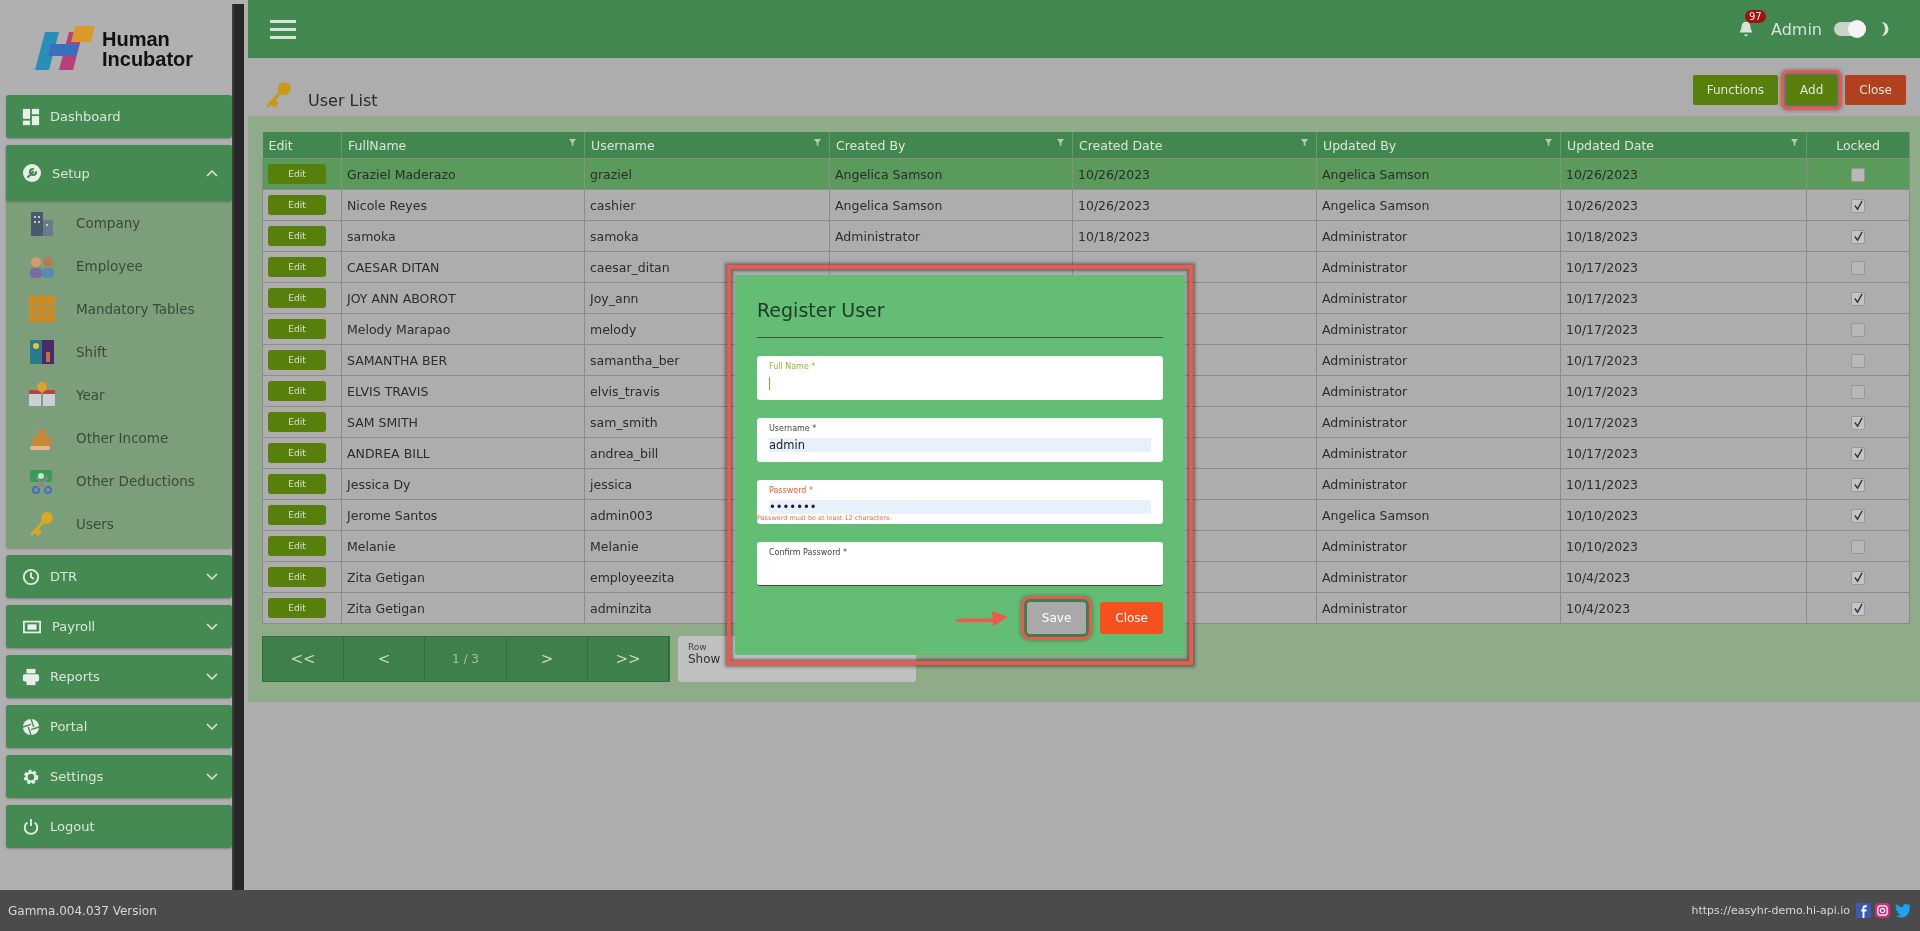  I want to click on submenu-item: Company, so click(130, 223).